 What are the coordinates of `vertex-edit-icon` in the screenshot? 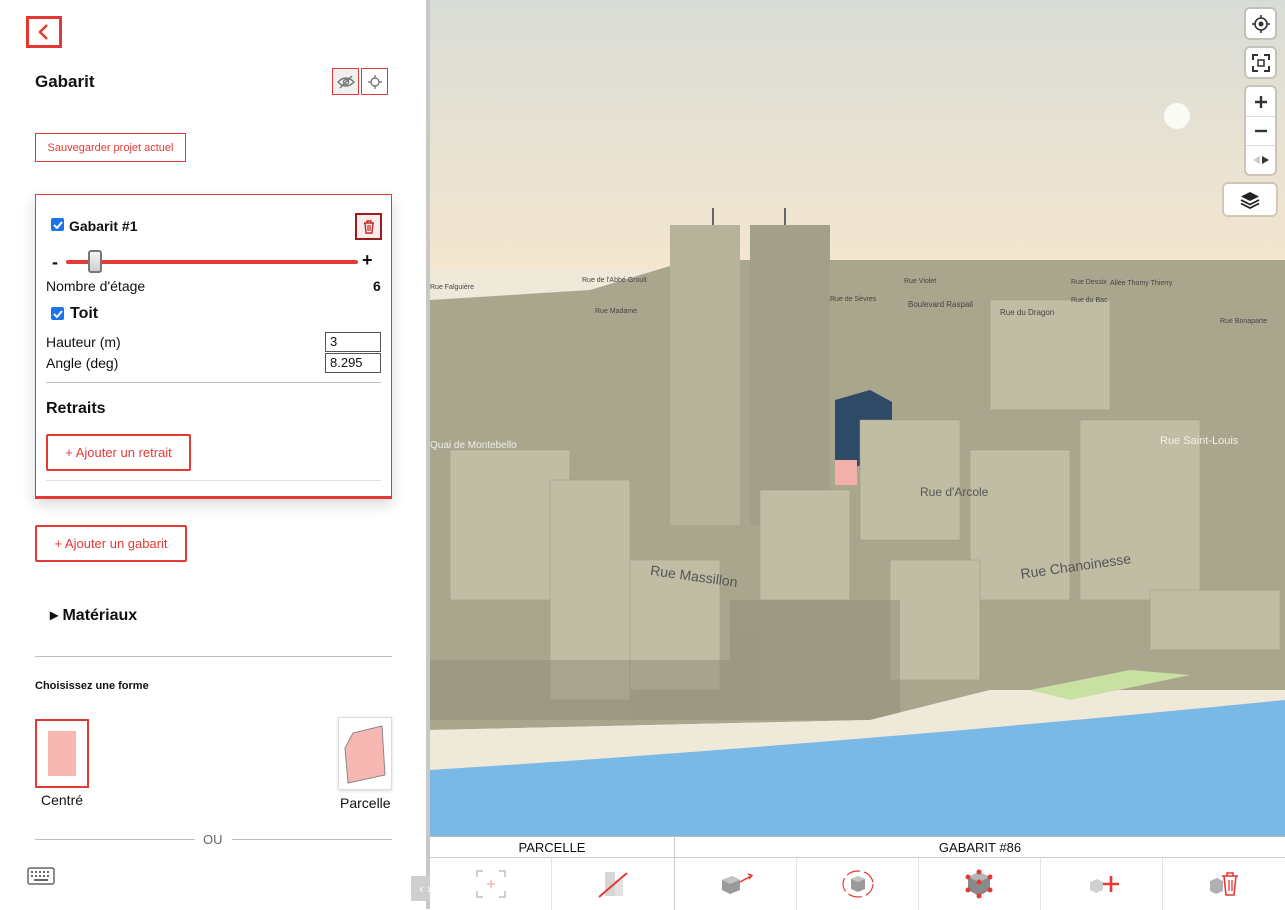 It's located at (978, 884).